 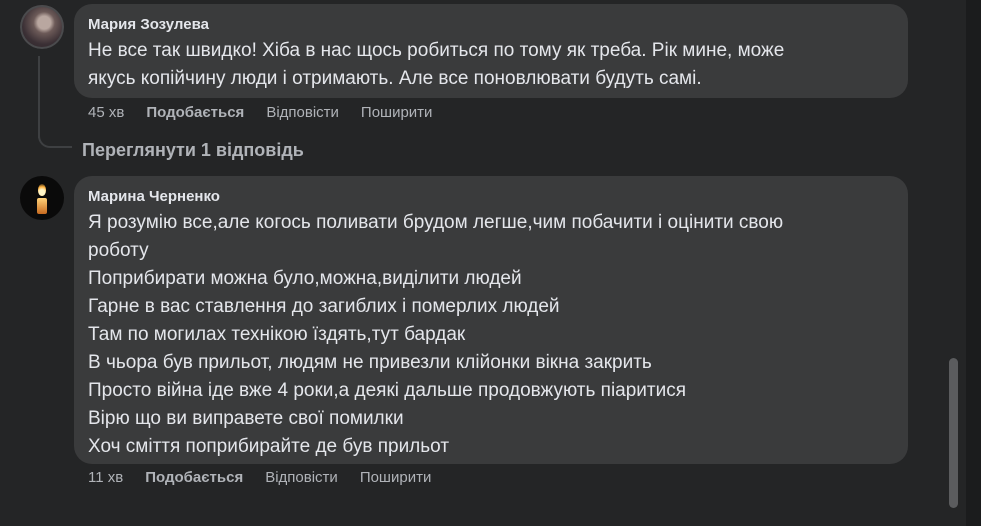 I want to click on candle-avatar, so click(x=42, y=198).